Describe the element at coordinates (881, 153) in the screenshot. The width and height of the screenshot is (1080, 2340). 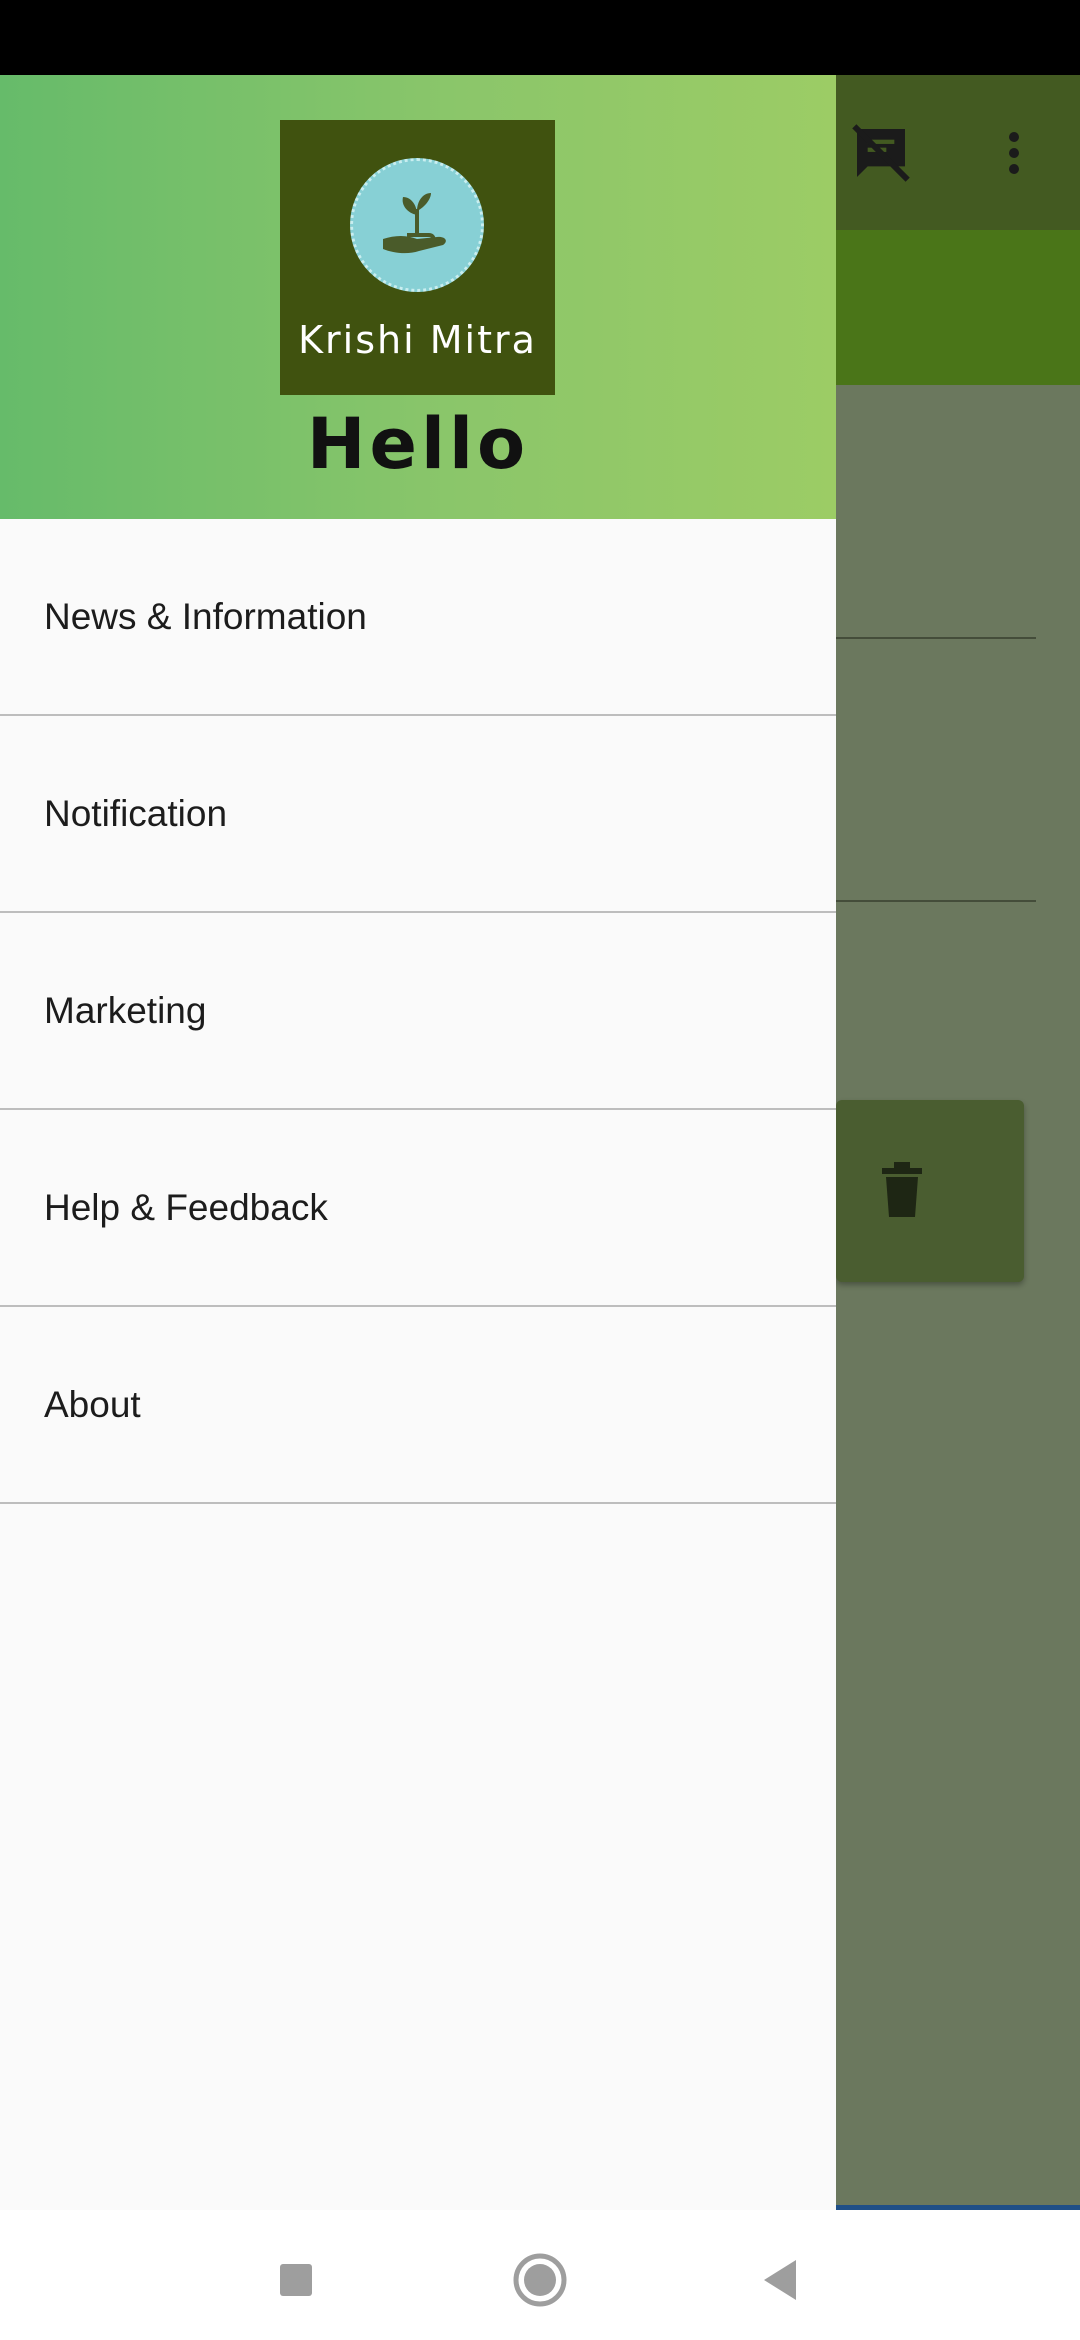
I see `speaker-notes-off-icon` at that location.